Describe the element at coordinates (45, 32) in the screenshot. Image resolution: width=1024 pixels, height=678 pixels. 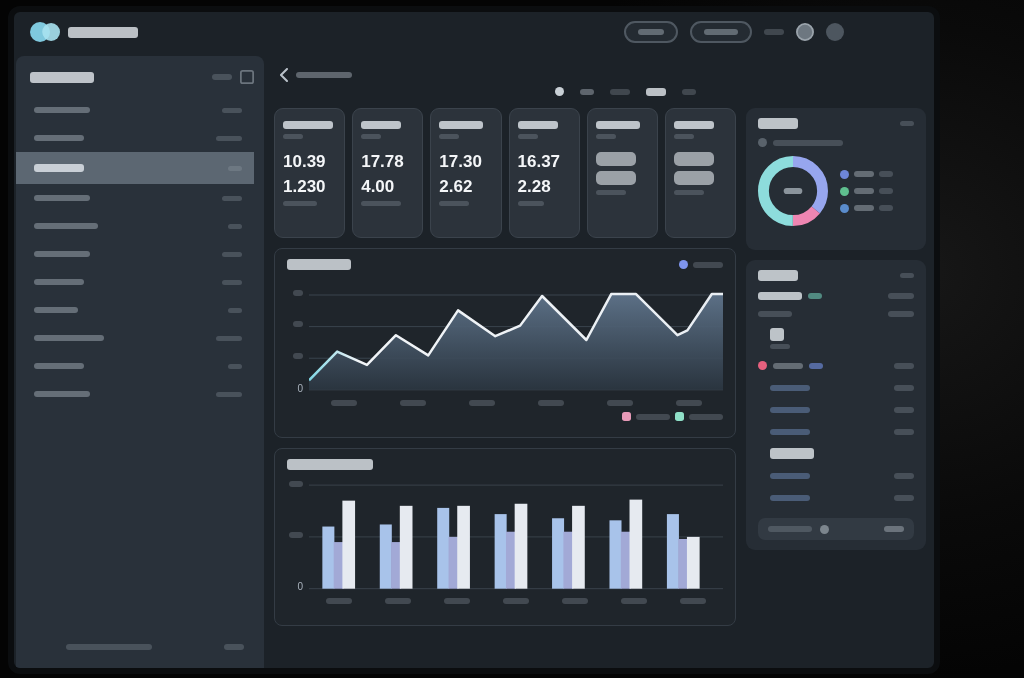
I see `logo-icon` at that location.